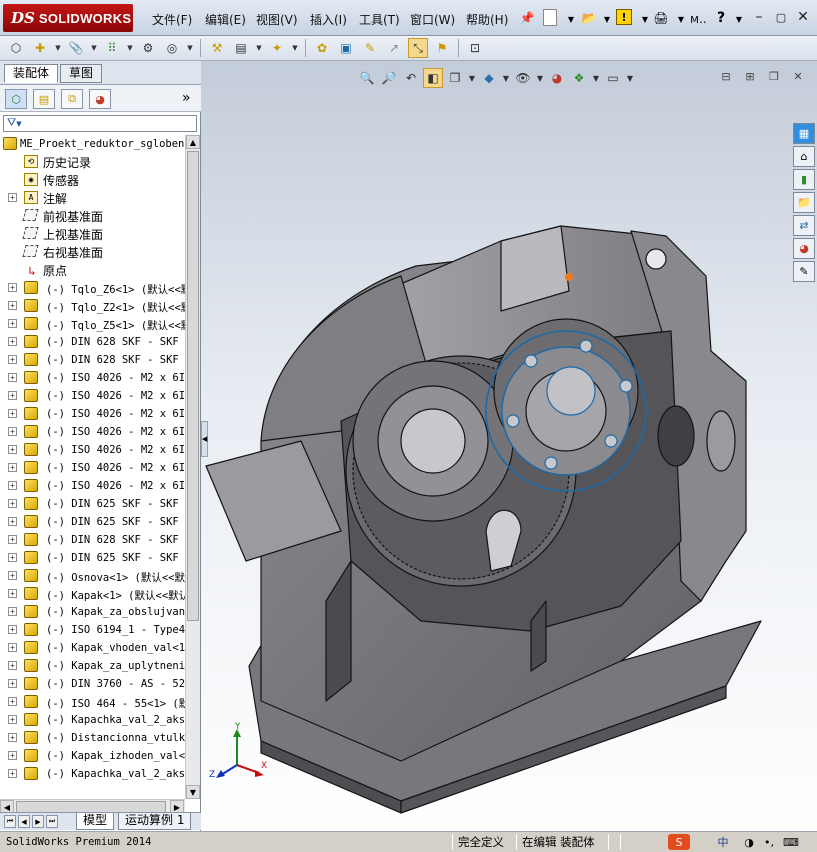 The height and width of the screenshot is (852, 817). I want to click on filter-dropdown-icon: ▼, so click(18, 124).